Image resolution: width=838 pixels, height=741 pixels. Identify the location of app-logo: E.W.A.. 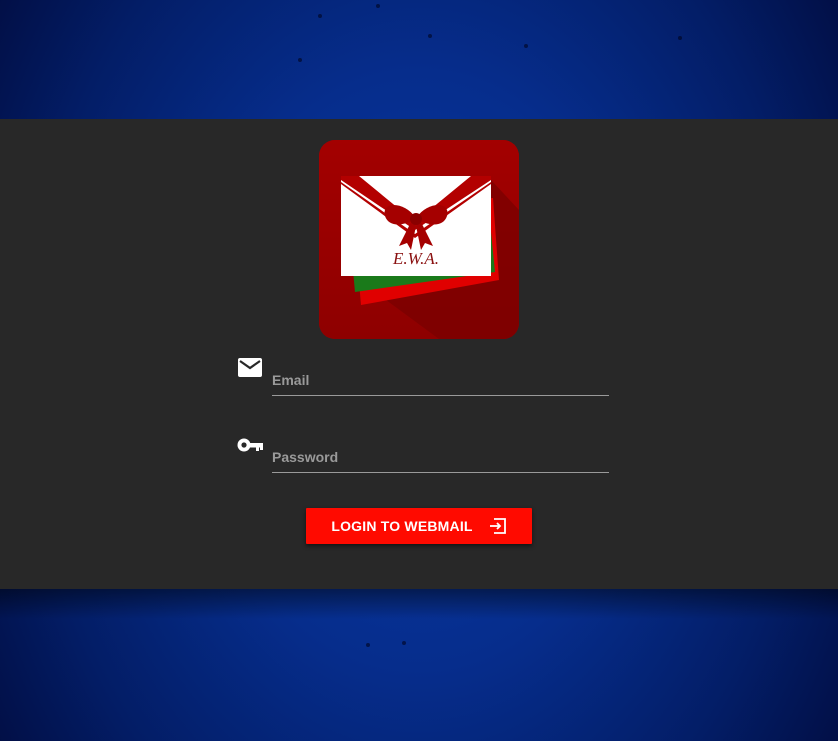
(419, 239).